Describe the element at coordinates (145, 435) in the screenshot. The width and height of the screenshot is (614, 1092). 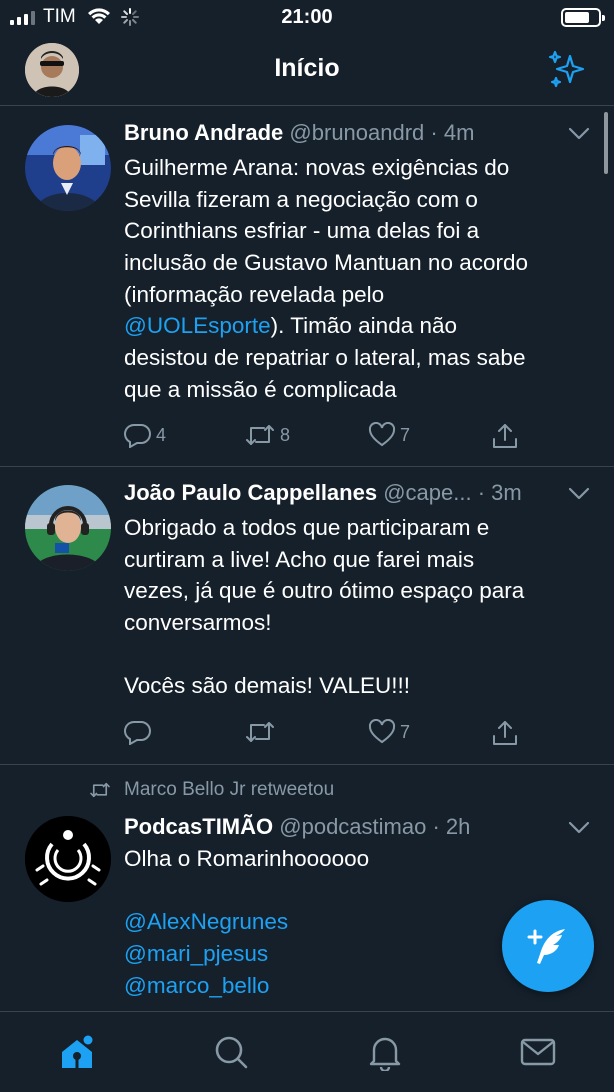
I see `reply-button: 4` at that location.